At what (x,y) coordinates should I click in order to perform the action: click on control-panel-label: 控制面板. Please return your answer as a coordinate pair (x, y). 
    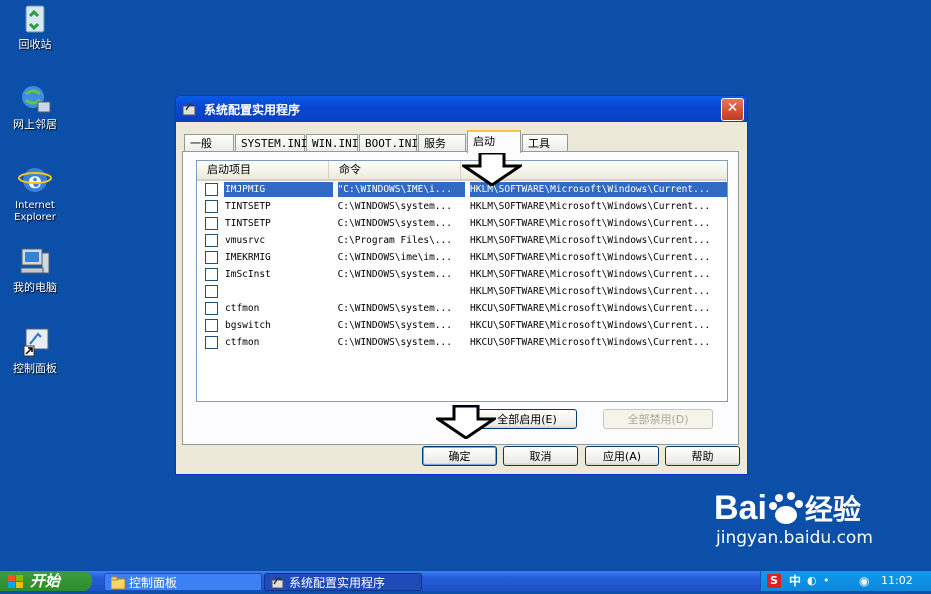
    Looking at the image, I should click on (35, 368).